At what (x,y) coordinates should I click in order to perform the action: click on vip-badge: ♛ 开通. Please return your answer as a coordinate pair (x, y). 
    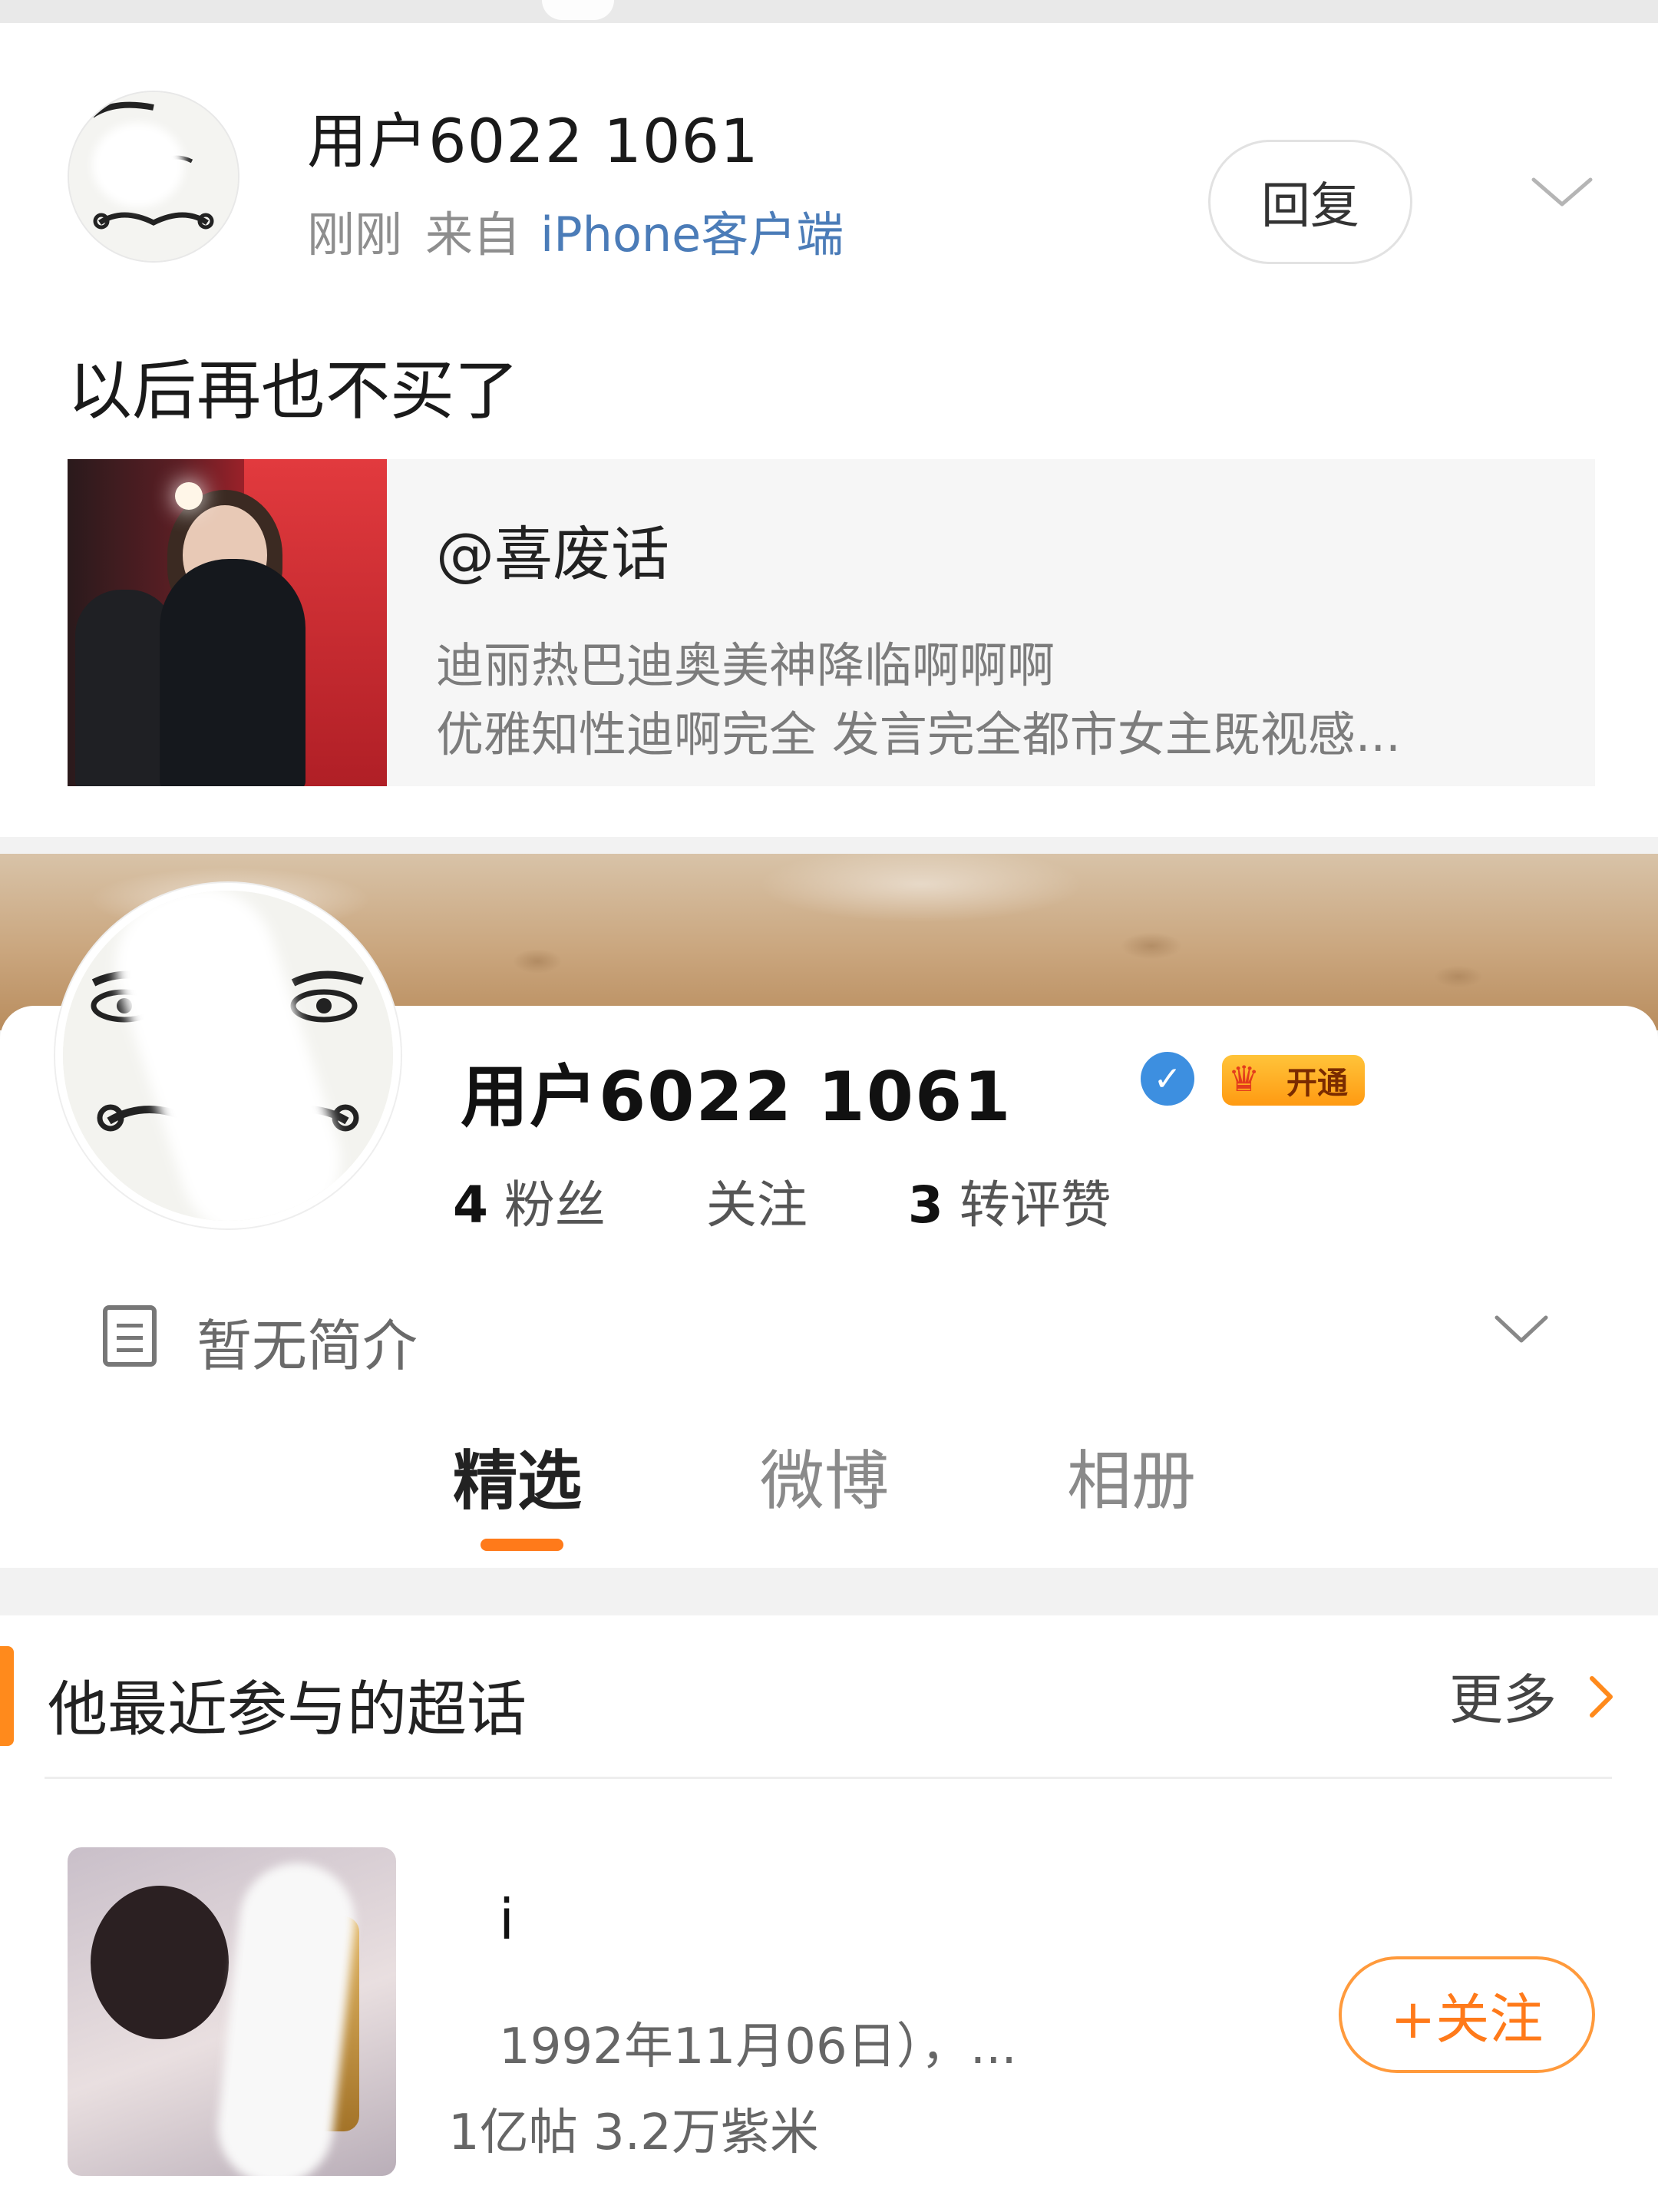
    Looking at the image, I should click on (1293, 1081).